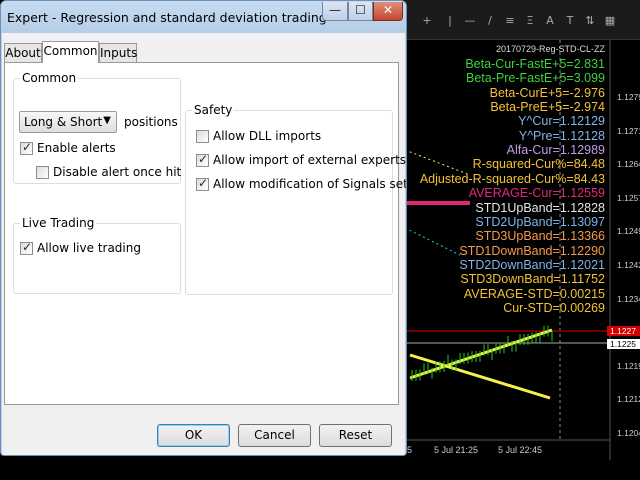 The height and width of the screenshot is (480, 640). I want to click on time-tick-label: 5 Jul 21:25, so click(456, 450).